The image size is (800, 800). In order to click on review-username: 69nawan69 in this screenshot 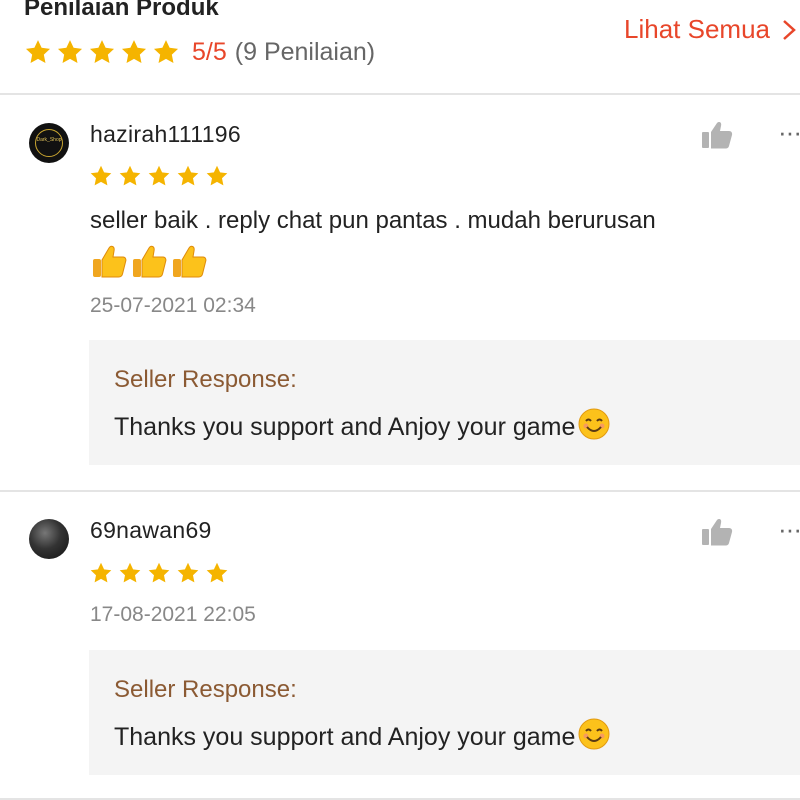, I will do `click(151, 530)`.